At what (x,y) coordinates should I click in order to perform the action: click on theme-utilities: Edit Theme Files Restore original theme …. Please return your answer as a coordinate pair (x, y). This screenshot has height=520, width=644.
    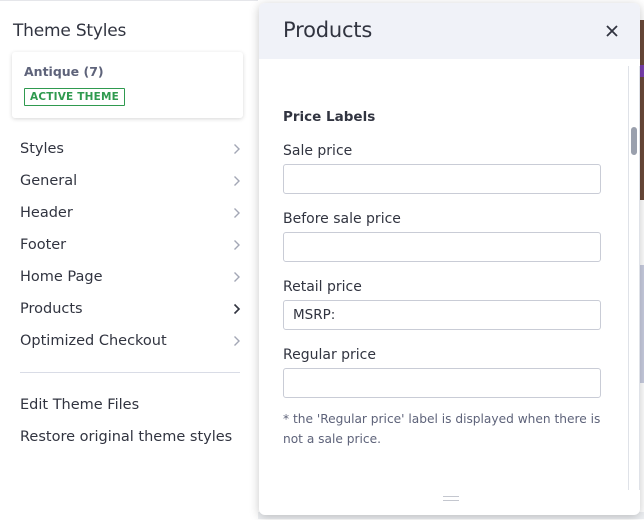
    Looking at the image, I should click on (129, 421).